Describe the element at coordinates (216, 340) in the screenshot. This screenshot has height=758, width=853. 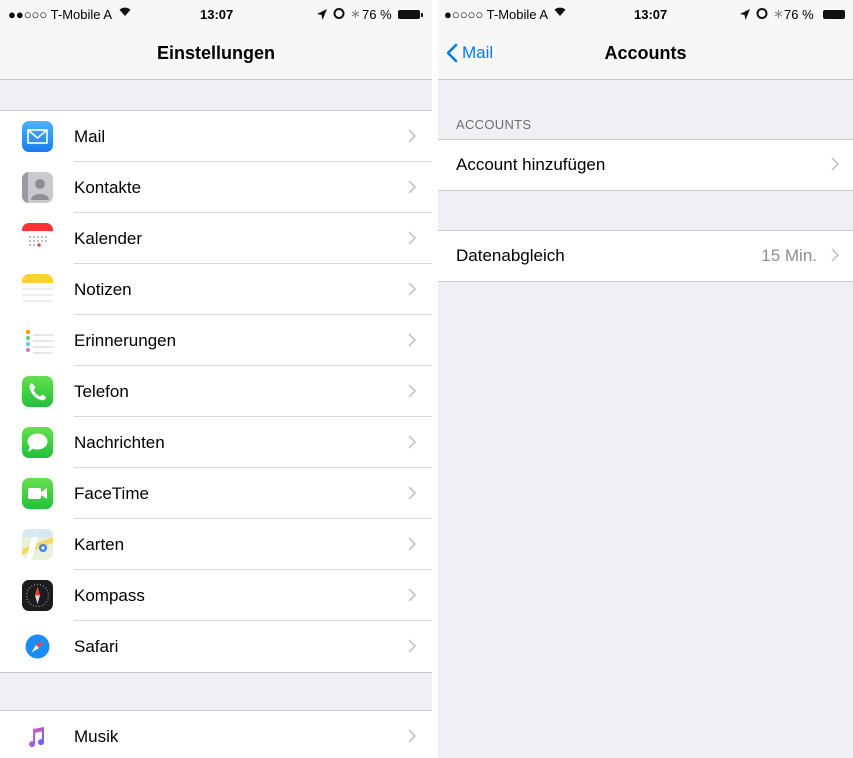
I see `settings-row-erinnerungen: Erinnerungen` at that location.